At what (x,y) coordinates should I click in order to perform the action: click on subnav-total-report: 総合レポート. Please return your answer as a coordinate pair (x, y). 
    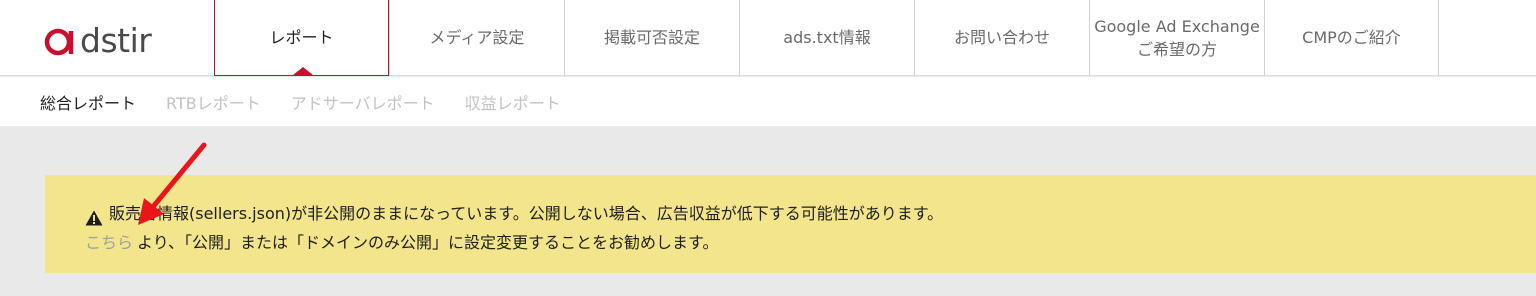
    Looking at the image, I should click on (88, 102).